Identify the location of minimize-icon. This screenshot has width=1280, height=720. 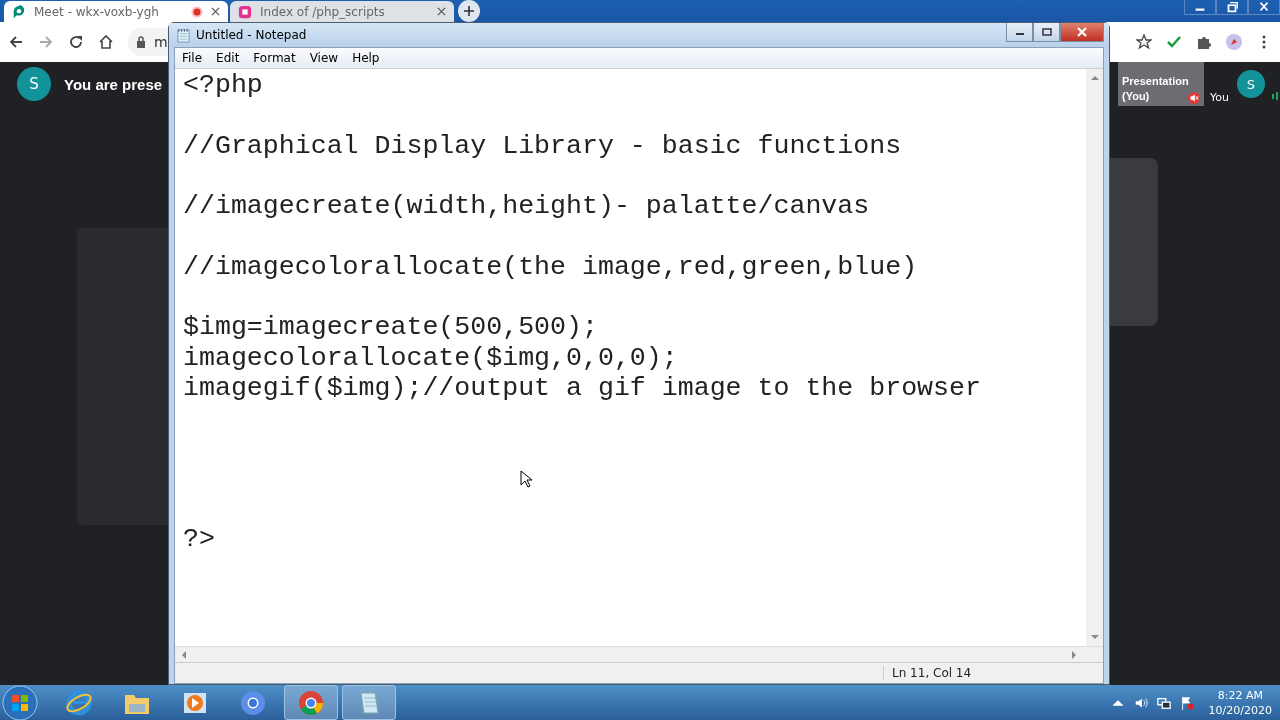
(1200, 7).